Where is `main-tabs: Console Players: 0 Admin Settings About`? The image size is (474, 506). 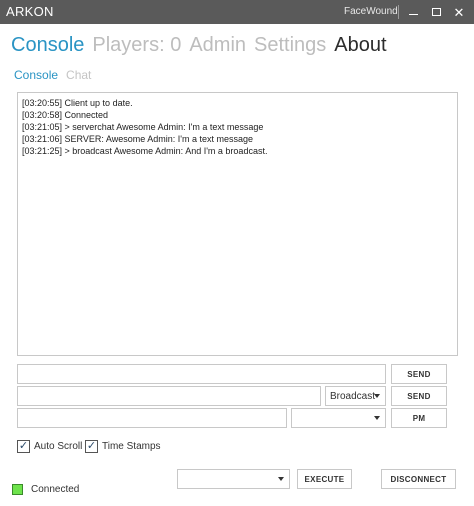
main-tabs: Console Players: 0 Admin Settings About is located at coordinates (203, 47).